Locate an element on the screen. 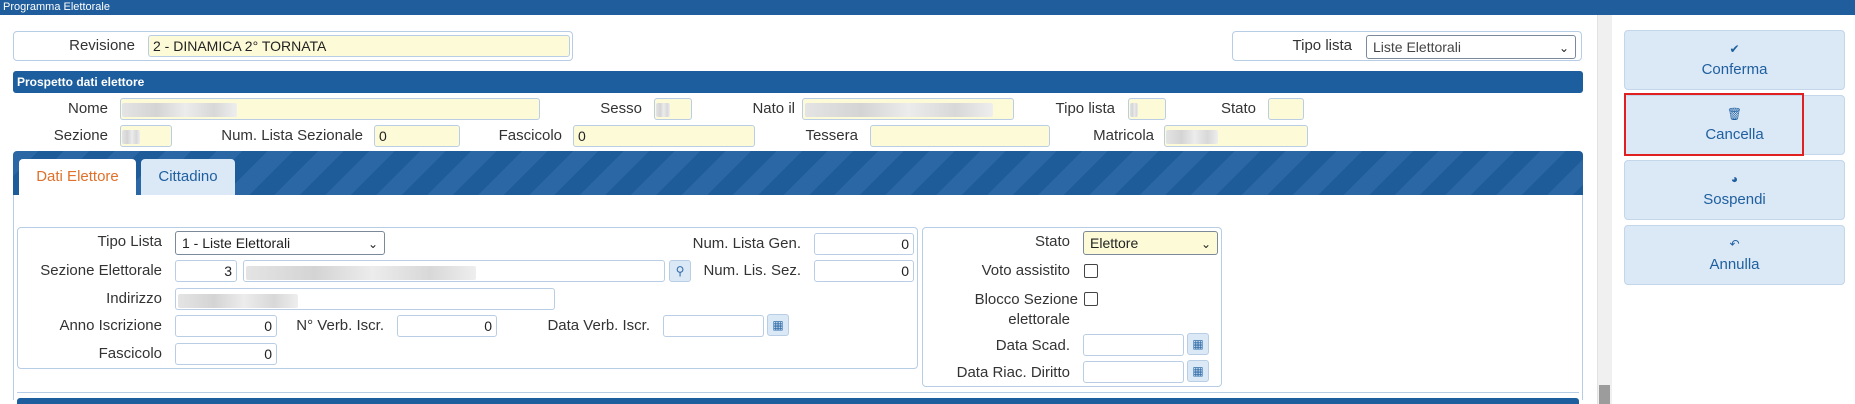  tessera-field is located at coordinates (960, 136).